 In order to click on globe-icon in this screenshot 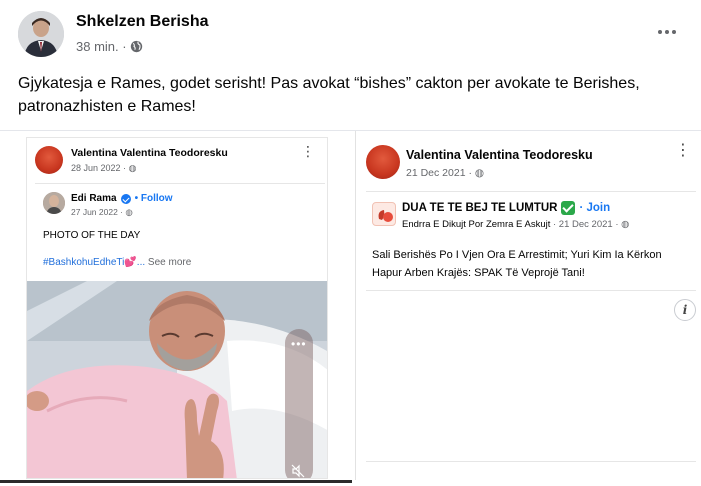, I will do `click(136, 46)`.